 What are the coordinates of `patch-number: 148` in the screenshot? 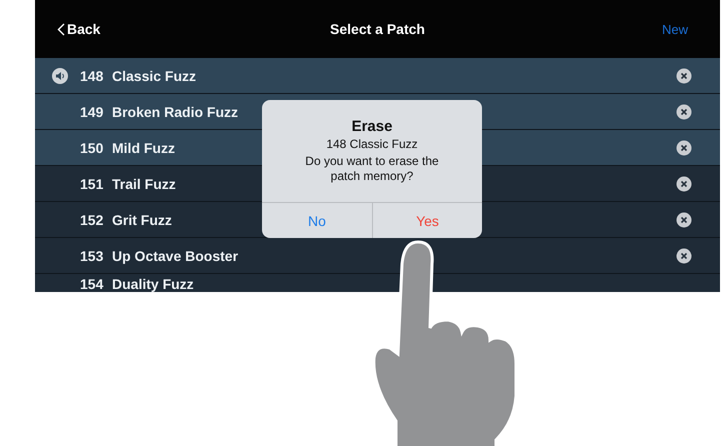 It's located at (92, 76).